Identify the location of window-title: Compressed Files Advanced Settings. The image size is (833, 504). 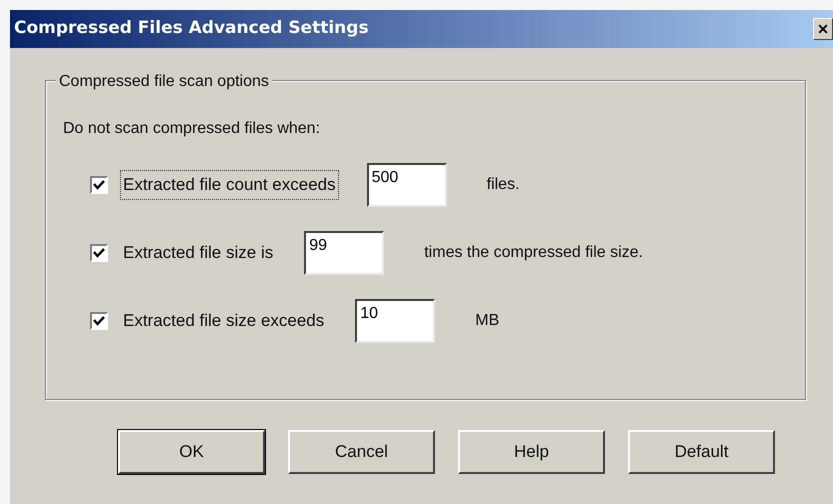
(191, 28).